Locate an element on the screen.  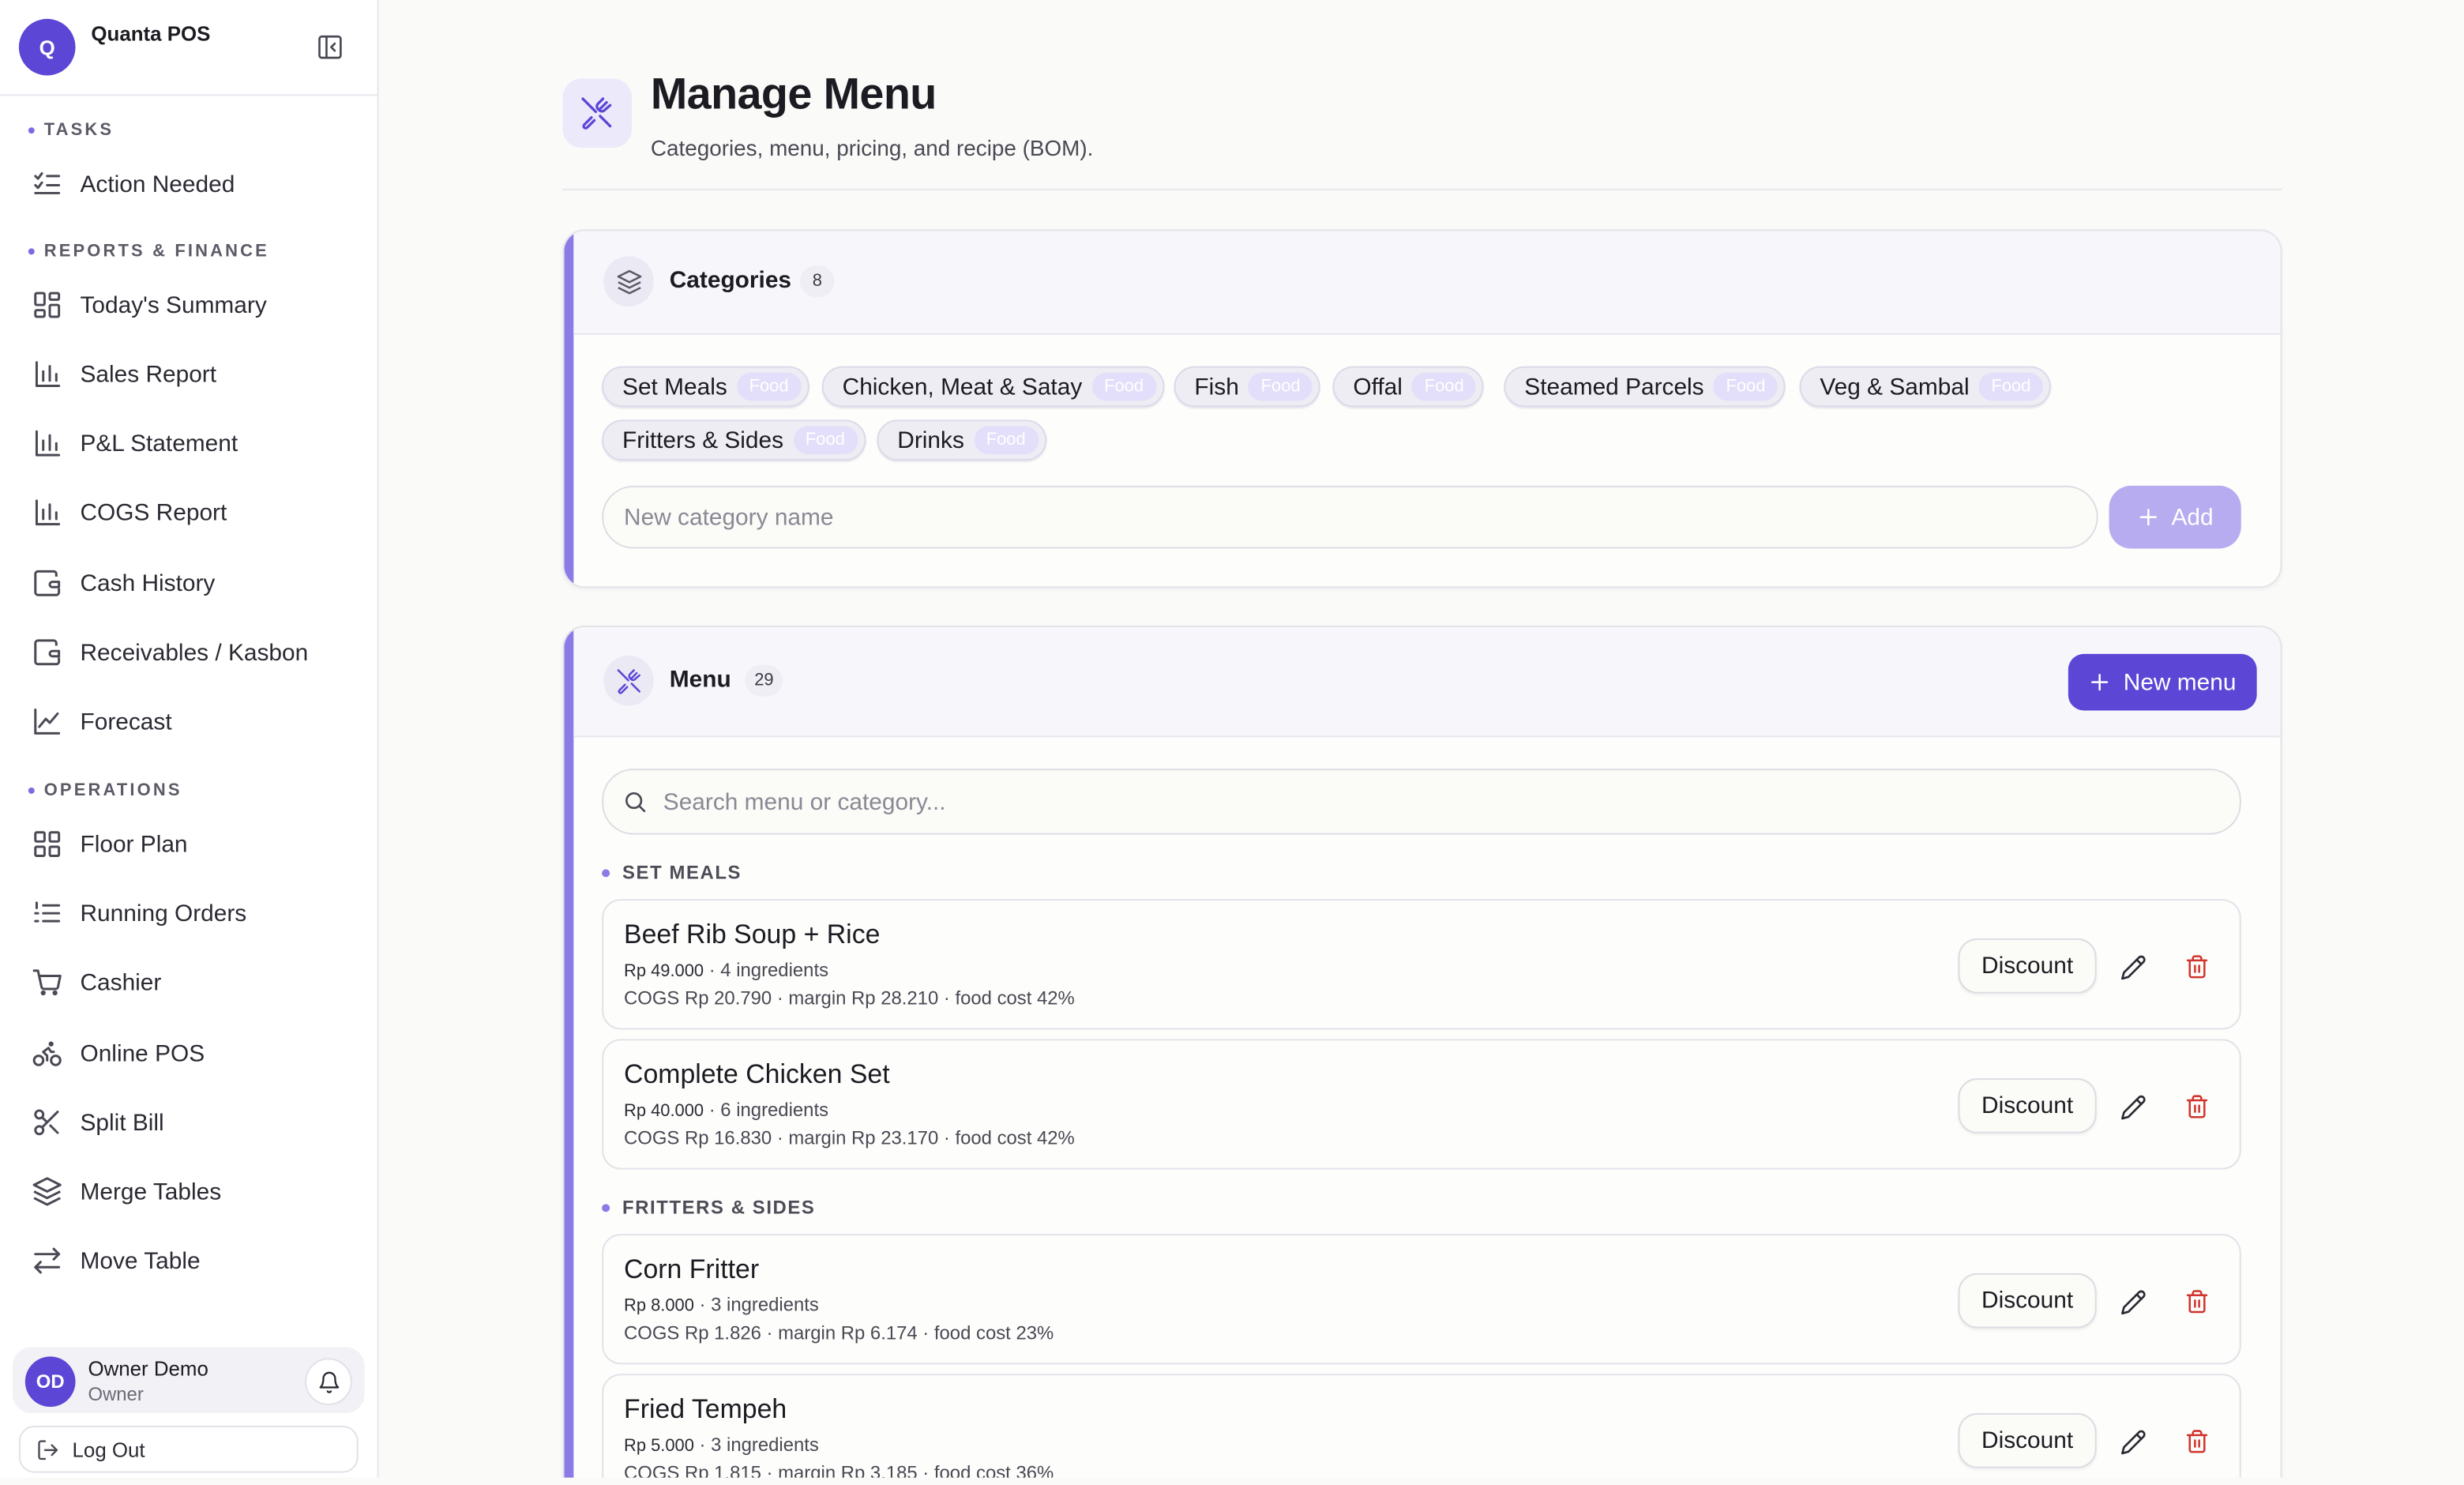
menu-item-meta: Rp 40.000 · 6 ingredients is located at coordinates (726, 1110).